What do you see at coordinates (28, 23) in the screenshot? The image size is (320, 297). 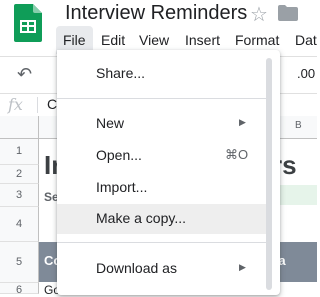 I see `sheets-logo` at bounding box center [28, 23].